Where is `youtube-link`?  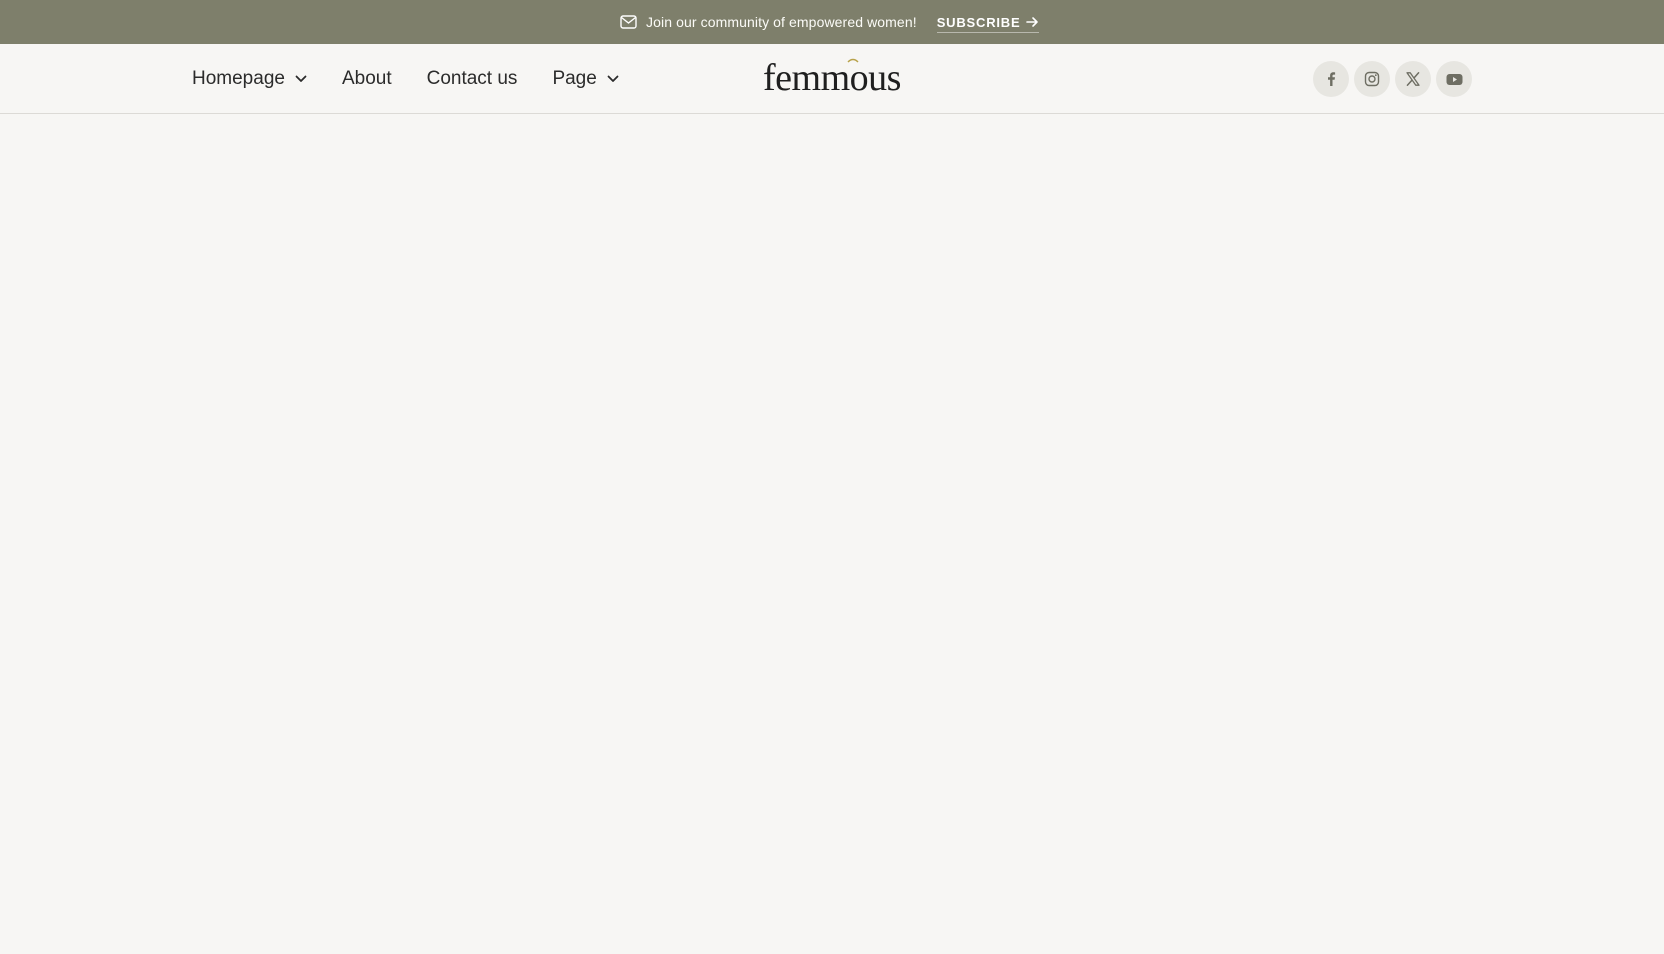 youtube-link is located at coordinates (1454, 79).